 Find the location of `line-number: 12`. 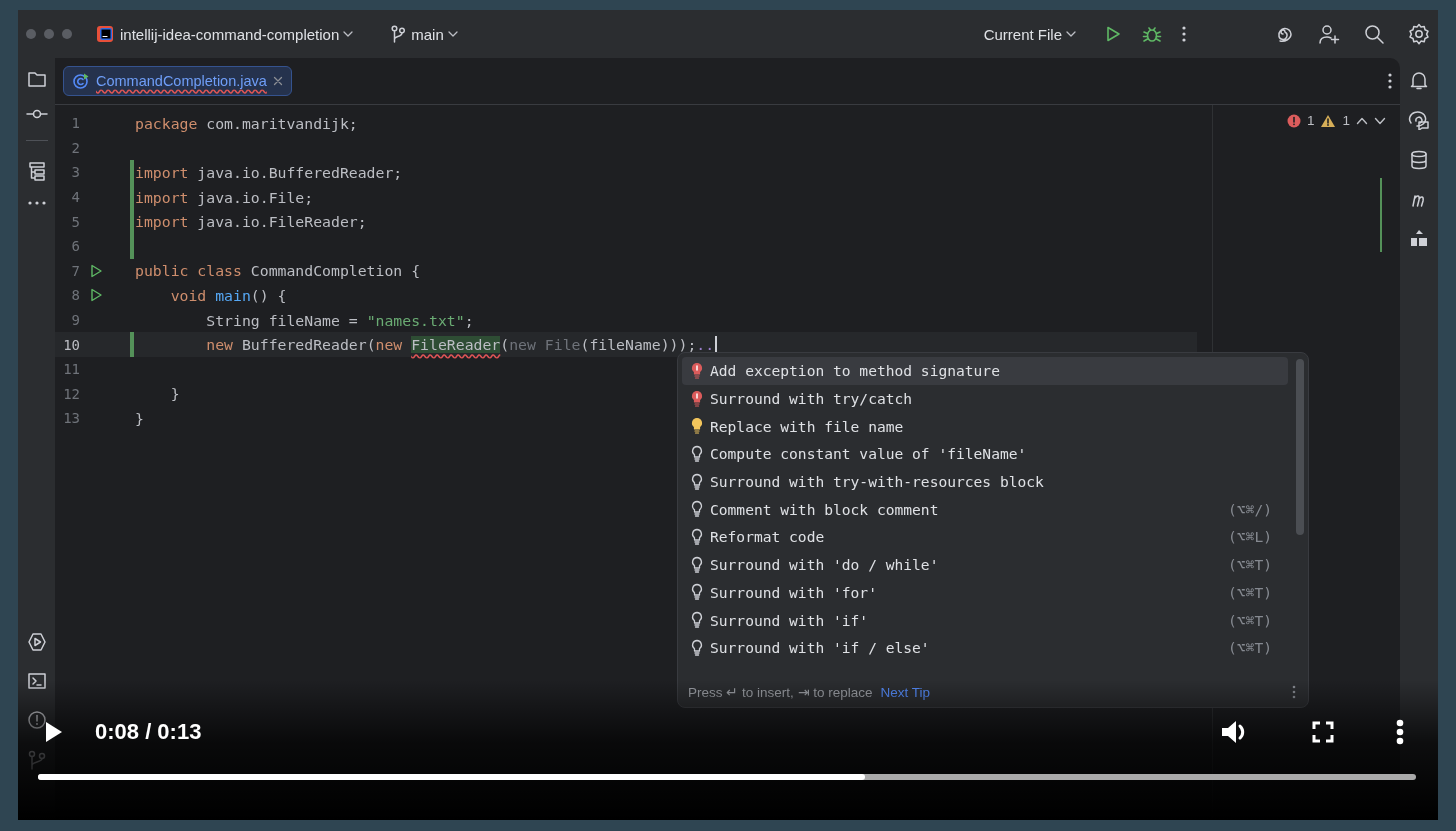

line-number: 12 is located at coordinates (71, 393).